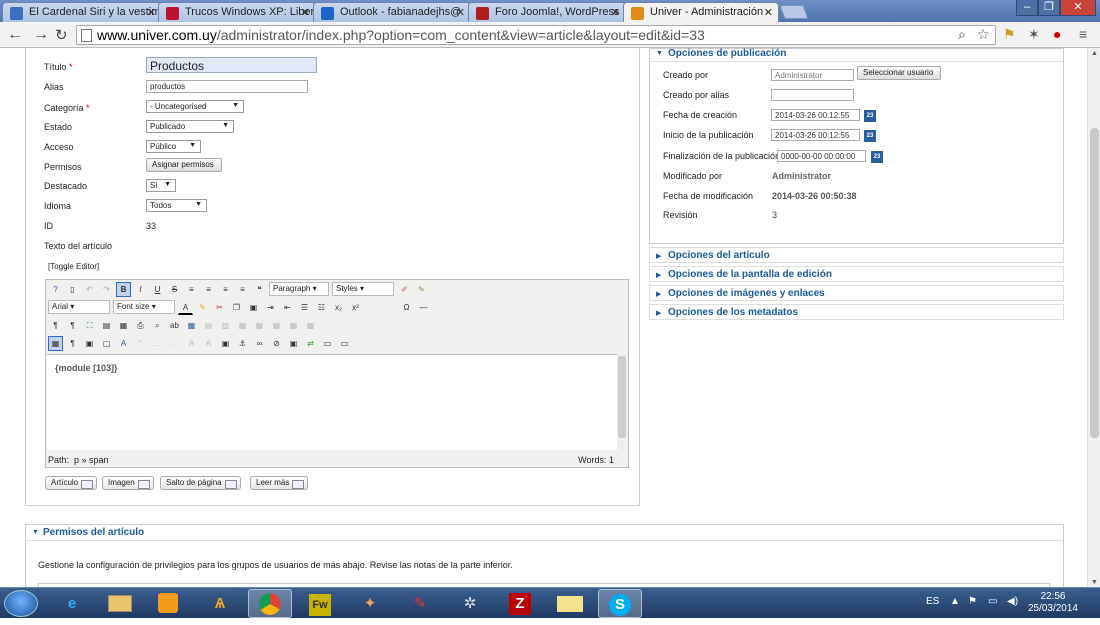 Image resolution: width=1100 pixels, height=625 pixels. What do you see at coordinates (983, 34) in the screenshot?
I see `star-icon: ☆` at bounding box center [983, 34].